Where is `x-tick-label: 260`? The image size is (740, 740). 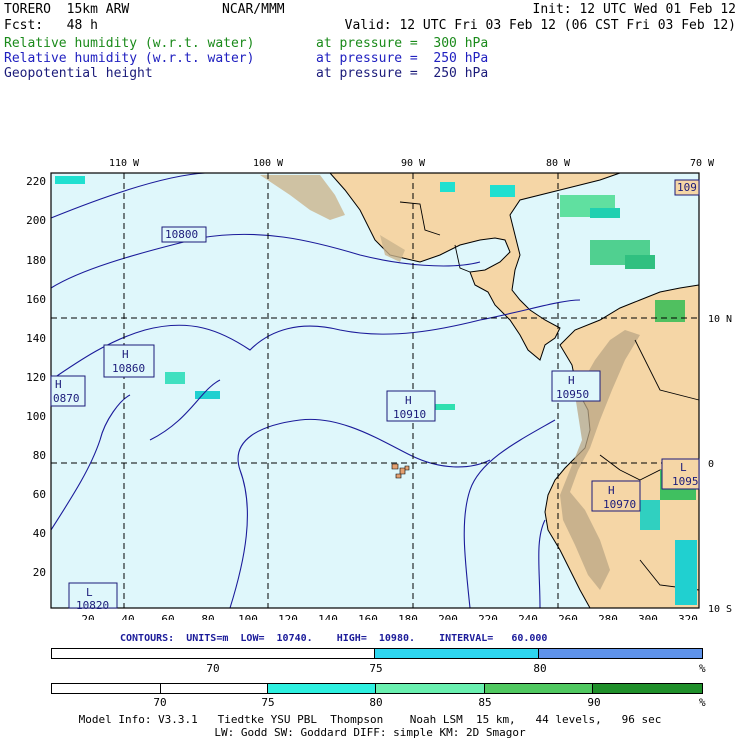
x-tick-label: 260 is located at coordinates (568, 616).